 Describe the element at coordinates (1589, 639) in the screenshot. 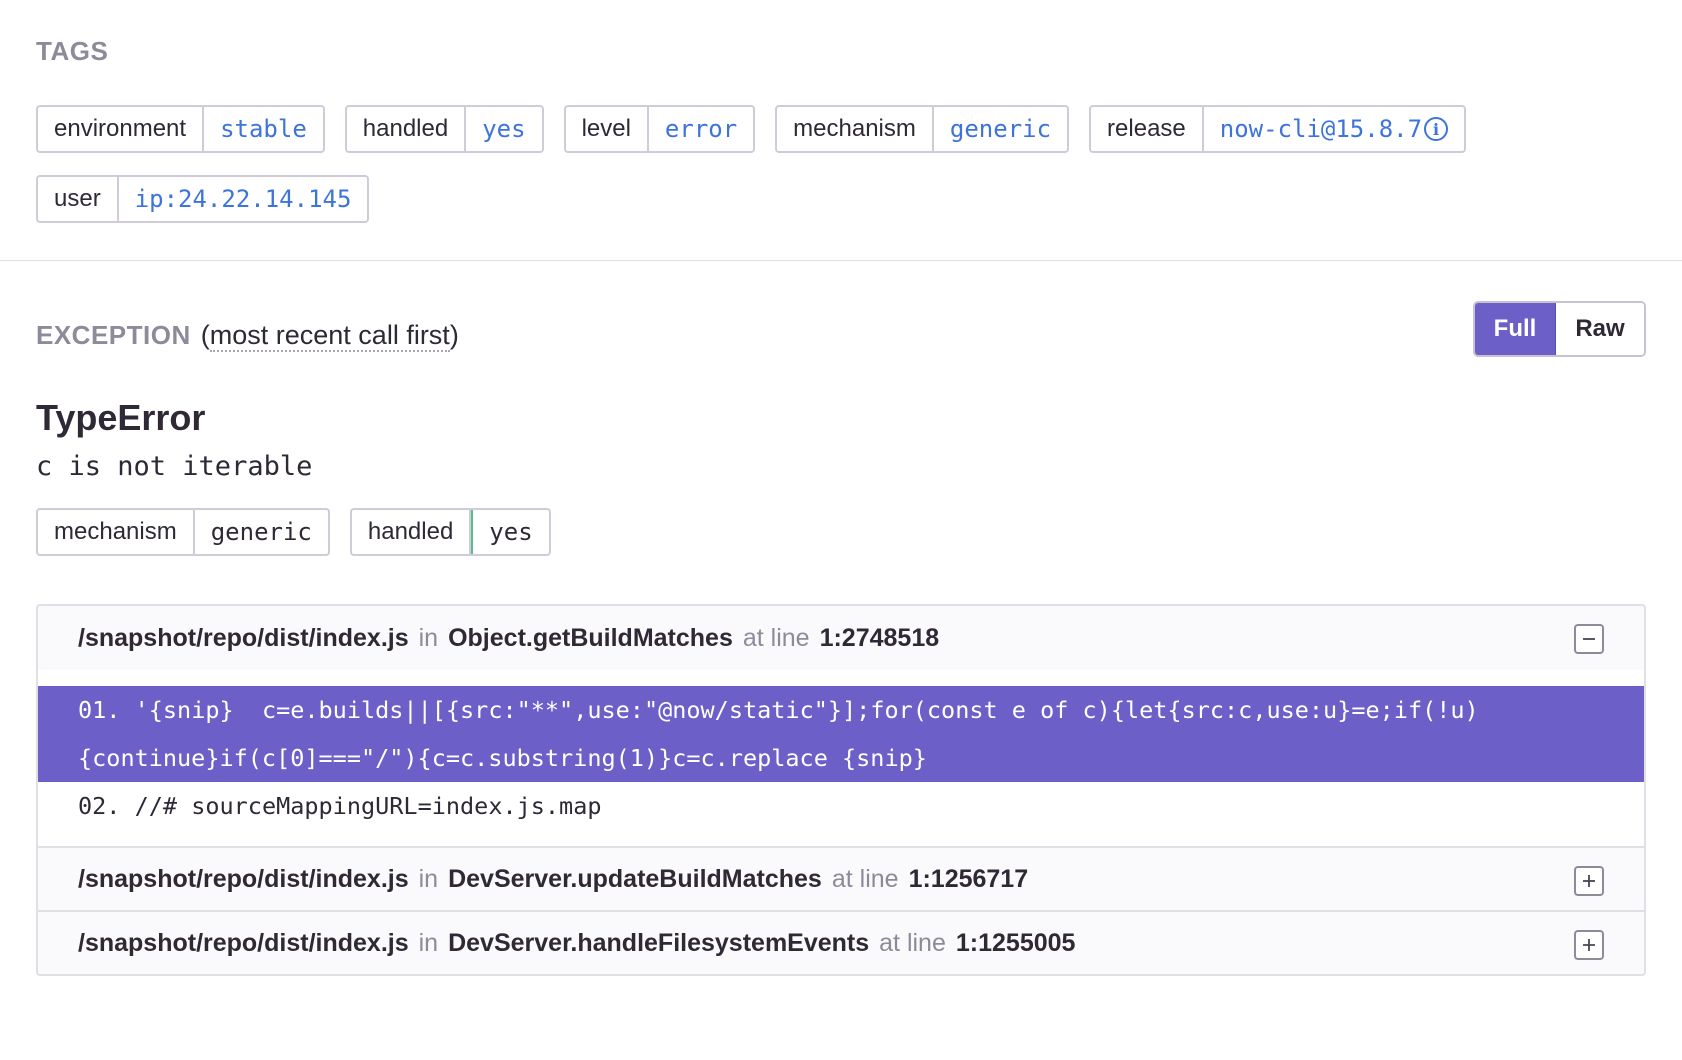

I see `minus-icon` at that location.